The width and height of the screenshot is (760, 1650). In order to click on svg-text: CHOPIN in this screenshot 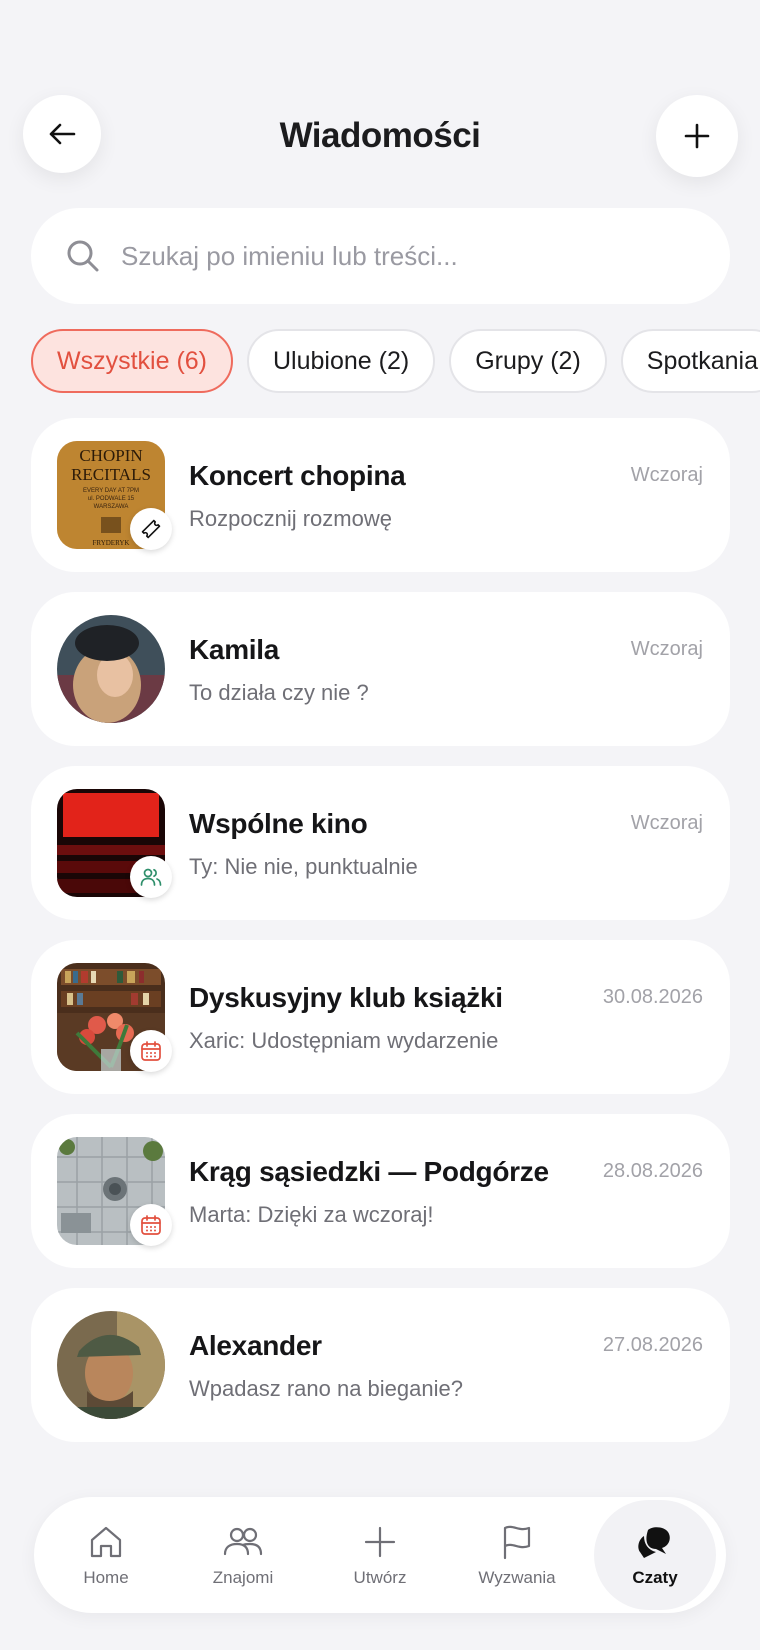, I will do `click(110, 455)`.